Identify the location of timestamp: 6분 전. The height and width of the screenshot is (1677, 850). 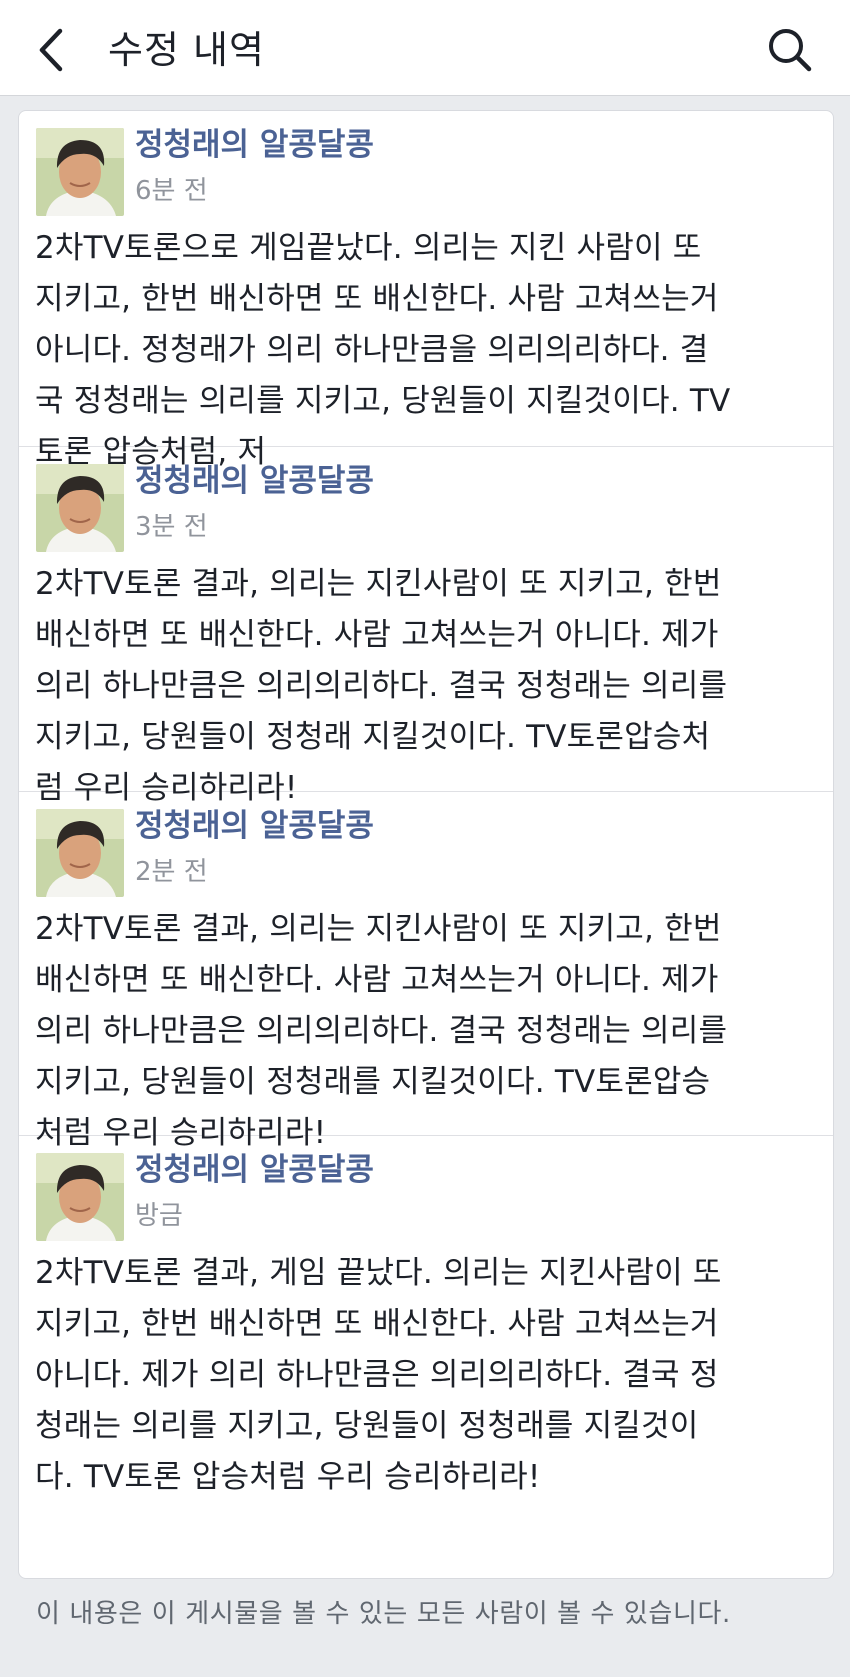
(171, 191).